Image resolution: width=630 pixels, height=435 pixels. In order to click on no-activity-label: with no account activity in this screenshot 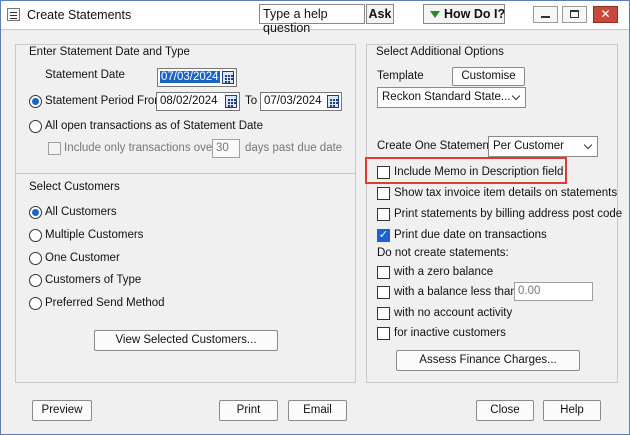, I will do `click(453, 313)`.